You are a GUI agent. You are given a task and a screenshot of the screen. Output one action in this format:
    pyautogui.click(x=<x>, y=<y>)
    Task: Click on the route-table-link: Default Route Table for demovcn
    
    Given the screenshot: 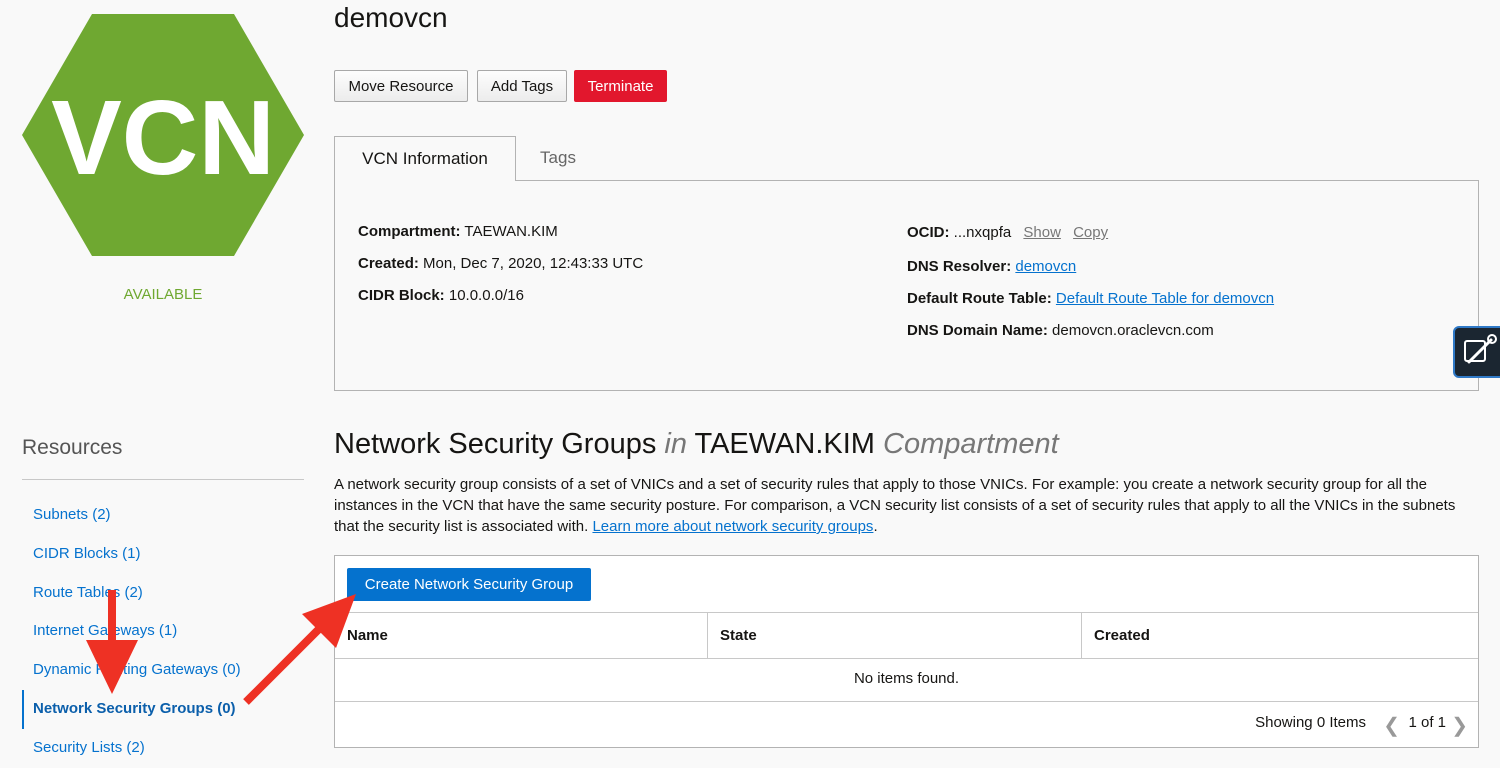 What is the action you would take?
    pyautogui.click(x=1165, y=298)
    